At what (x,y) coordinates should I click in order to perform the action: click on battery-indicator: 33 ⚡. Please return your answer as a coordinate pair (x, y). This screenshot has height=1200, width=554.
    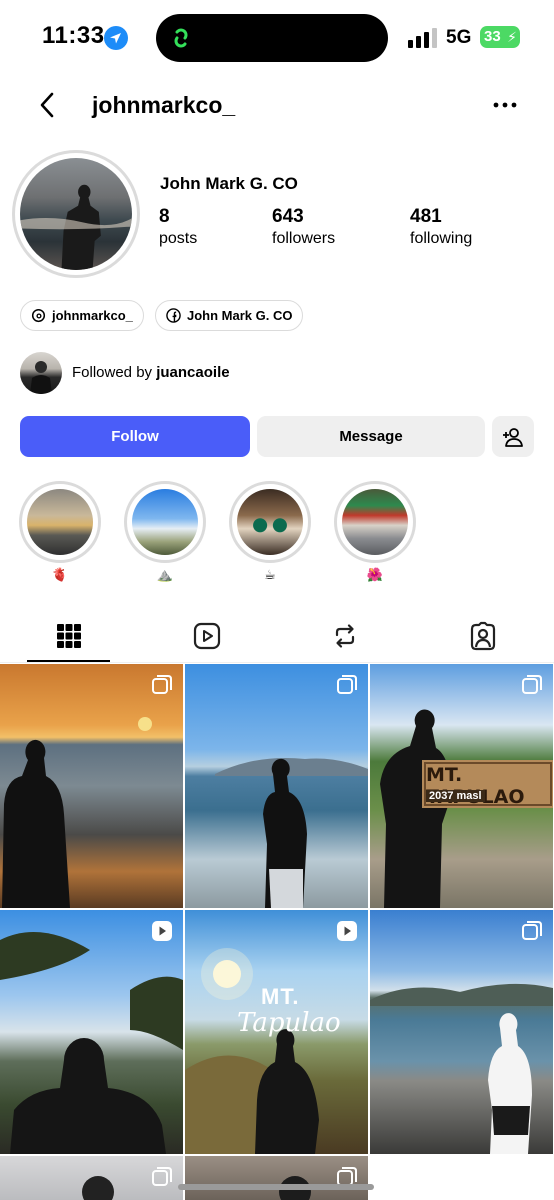
    Looking at the image, I should click on (500, 37).